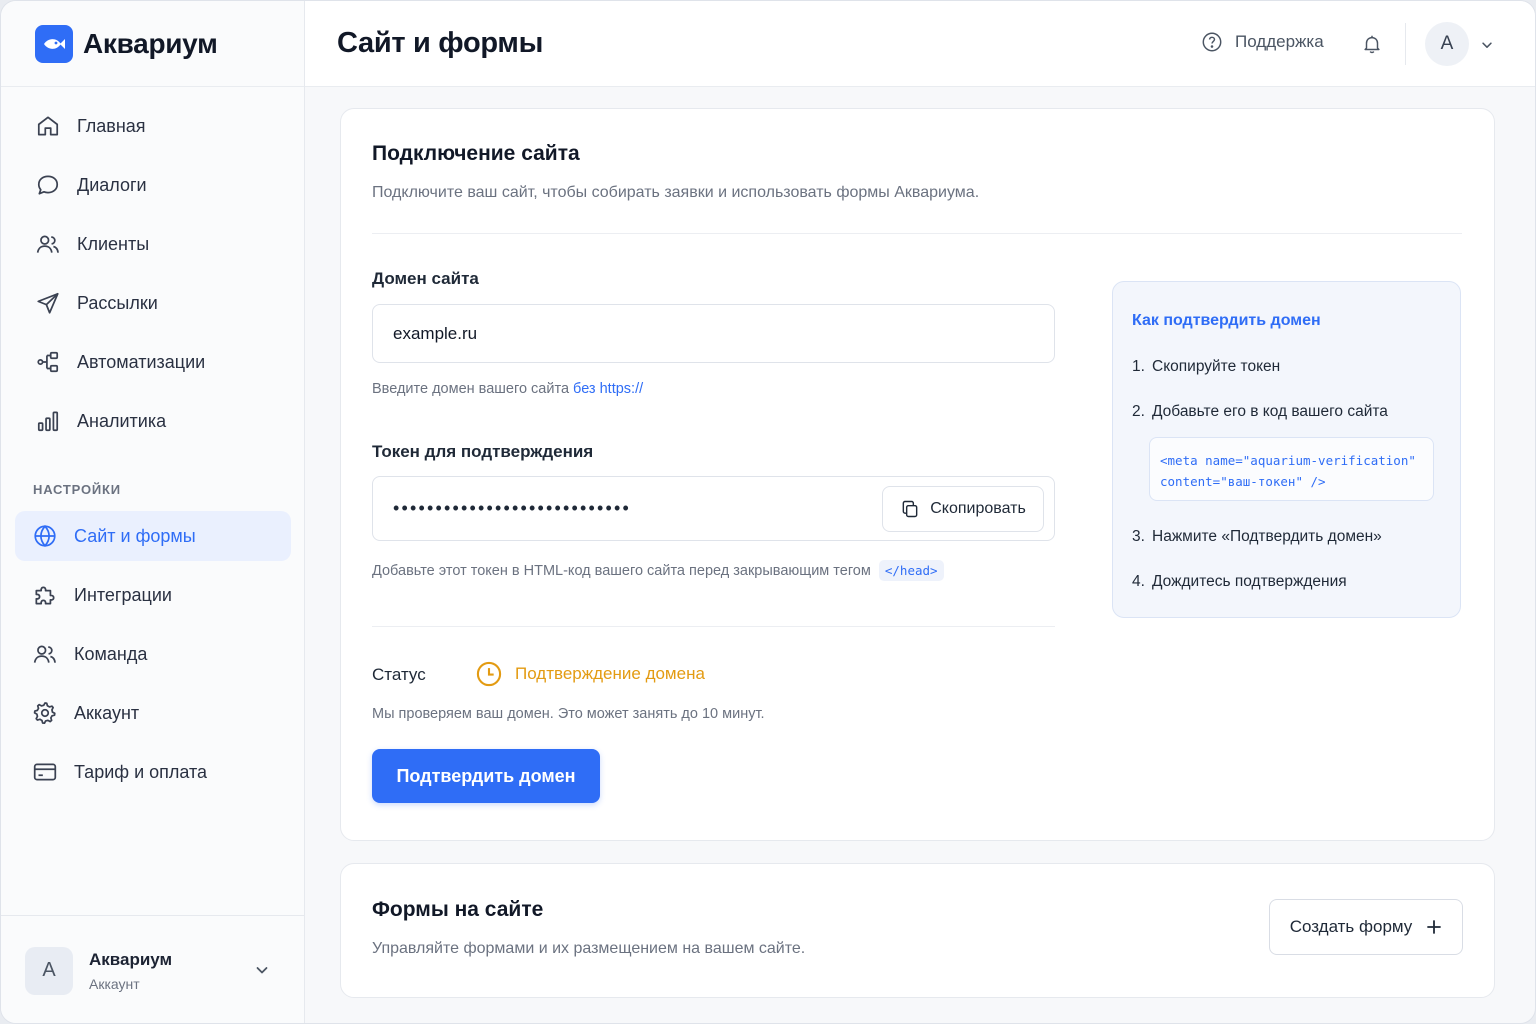 The height and width of the screenshot is (1024, 1536). Describe the element at coordinates (1351, 926) in the screenshot. I see `create-form-label: Создать форму` at that location.